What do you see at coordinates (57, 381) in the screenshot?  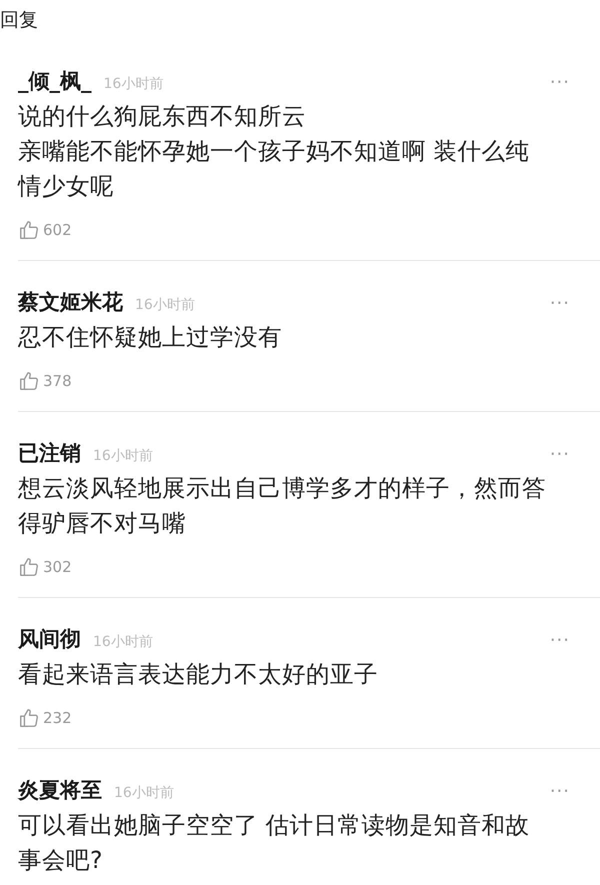 I see `like-count: 378` at bounding box center [57, 381].